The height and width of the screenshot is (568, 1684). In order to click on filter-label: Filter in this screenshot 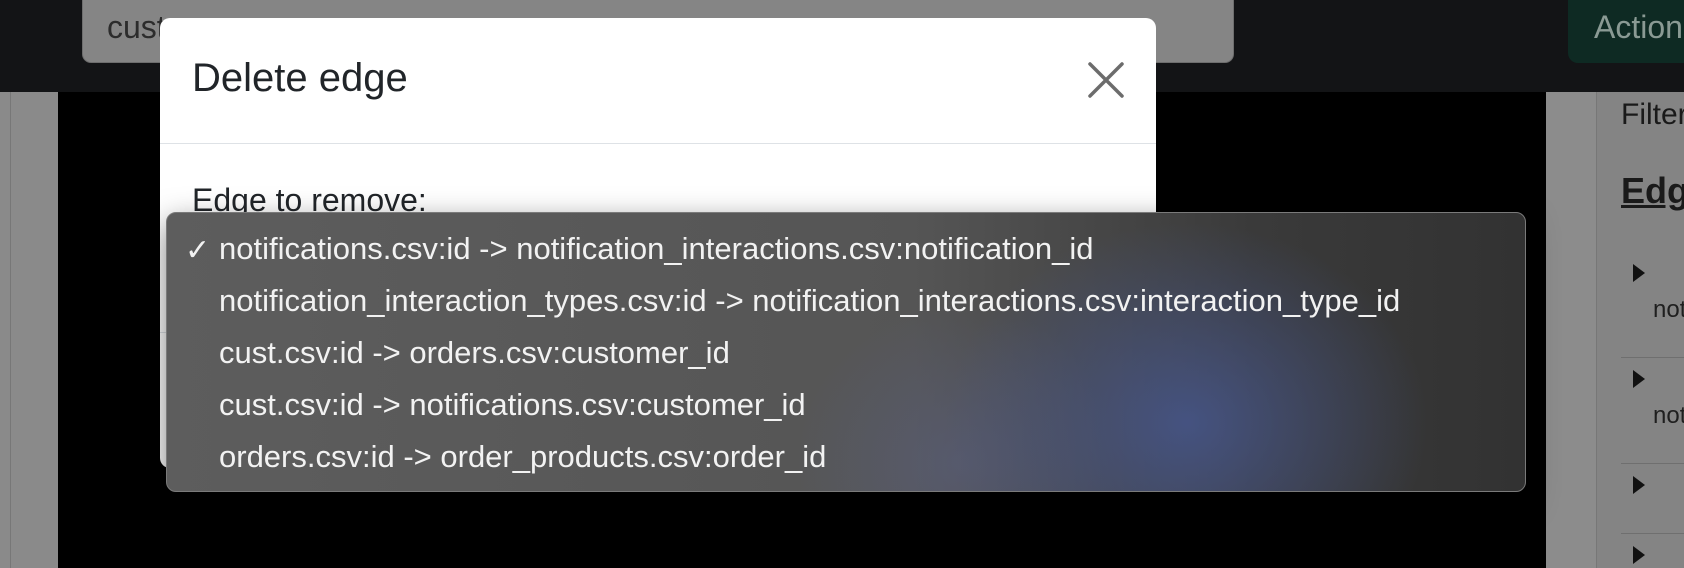, I will do `click(1652, 114)`.